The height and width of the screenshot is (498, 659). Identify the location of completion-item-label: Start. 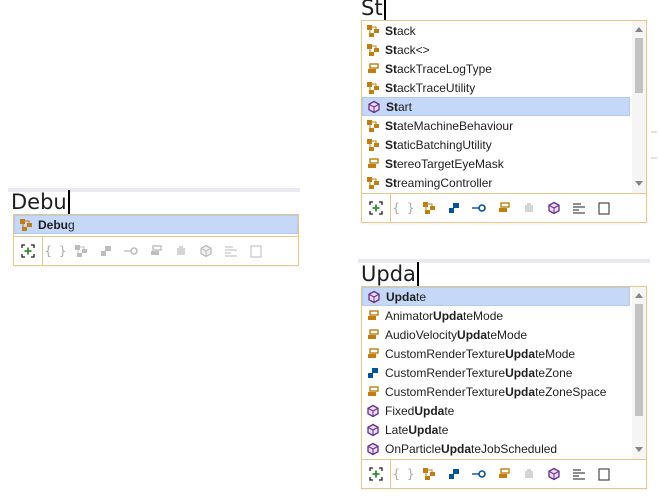
(399, 106).